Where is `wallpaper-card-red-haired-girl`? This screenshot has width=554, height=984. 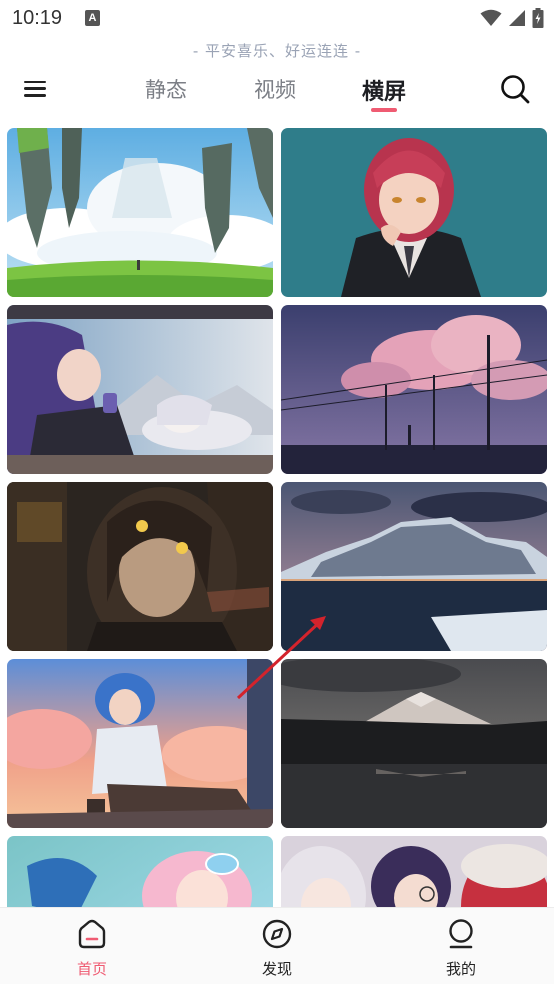
wallpaper-card-red-haired-girl is located at coordinates (414, 212).